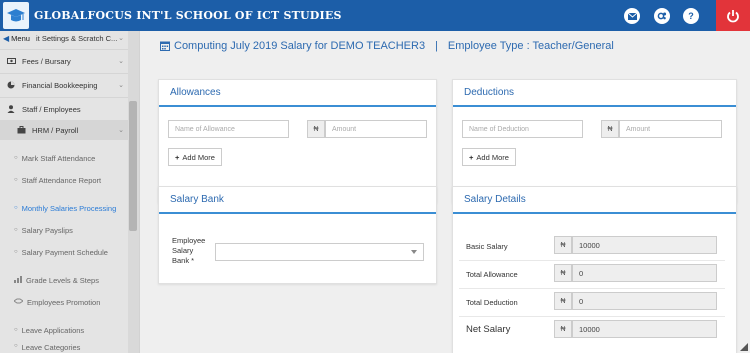  I want to click on sidebar-subitem-label: Salary Payslips, so click(47, 230).